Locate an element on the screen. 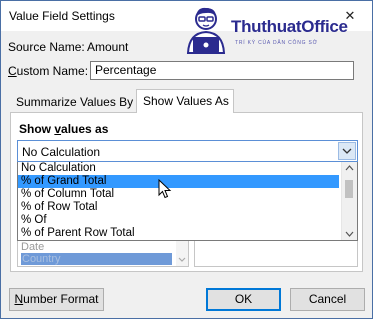  custom-name-input: Percentage is located at coordinates (222, 70).